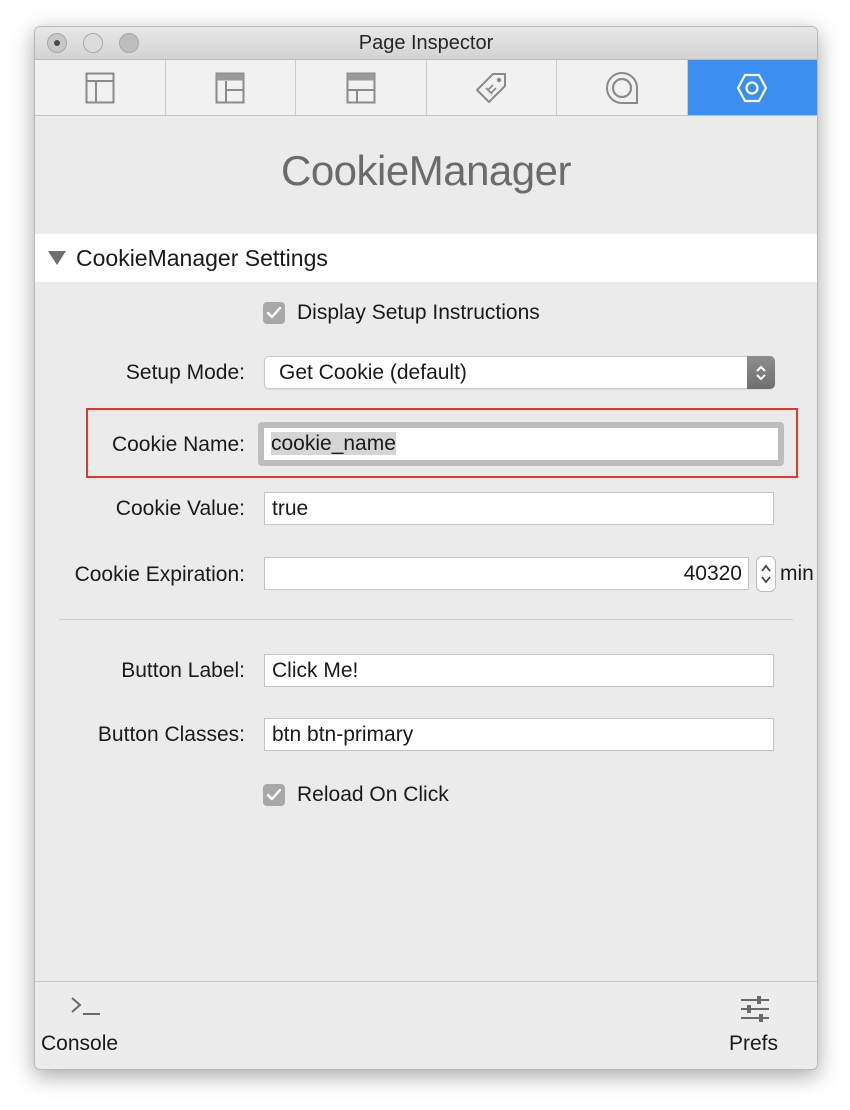 This screenshot has height=1110, width=850. I want to click on prefs-label: Prefs, so click(754, 1043).